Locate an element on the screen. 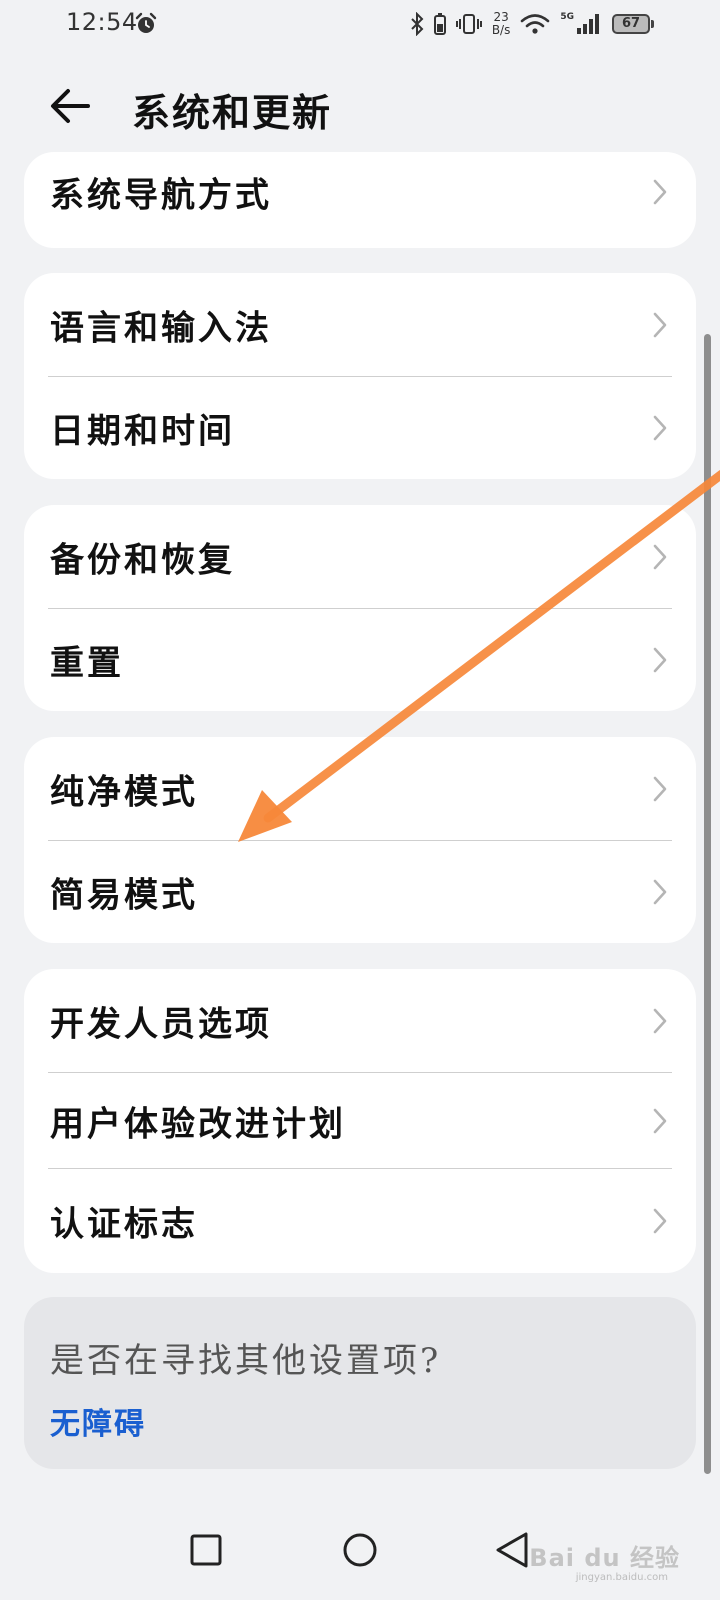 The image size is (720, 1600). settings-group-modes: 纯净模式 简易模式 is located at coordinates (360, 840).